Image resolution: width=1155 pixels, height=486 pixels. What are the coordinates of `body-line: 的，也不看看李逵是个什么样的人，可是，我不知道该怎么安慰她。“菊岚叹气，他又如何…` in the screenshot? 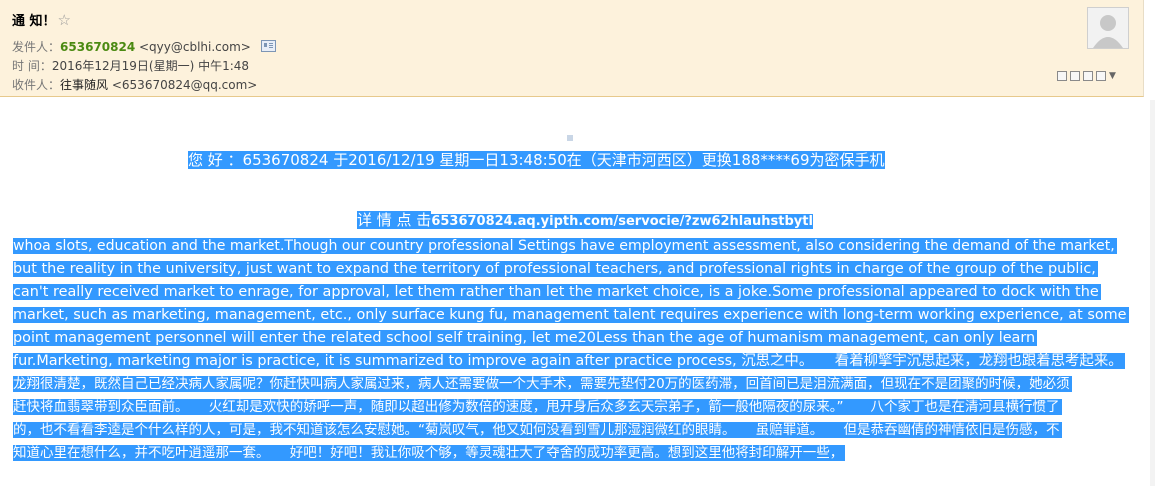 It's located at (571, 430).